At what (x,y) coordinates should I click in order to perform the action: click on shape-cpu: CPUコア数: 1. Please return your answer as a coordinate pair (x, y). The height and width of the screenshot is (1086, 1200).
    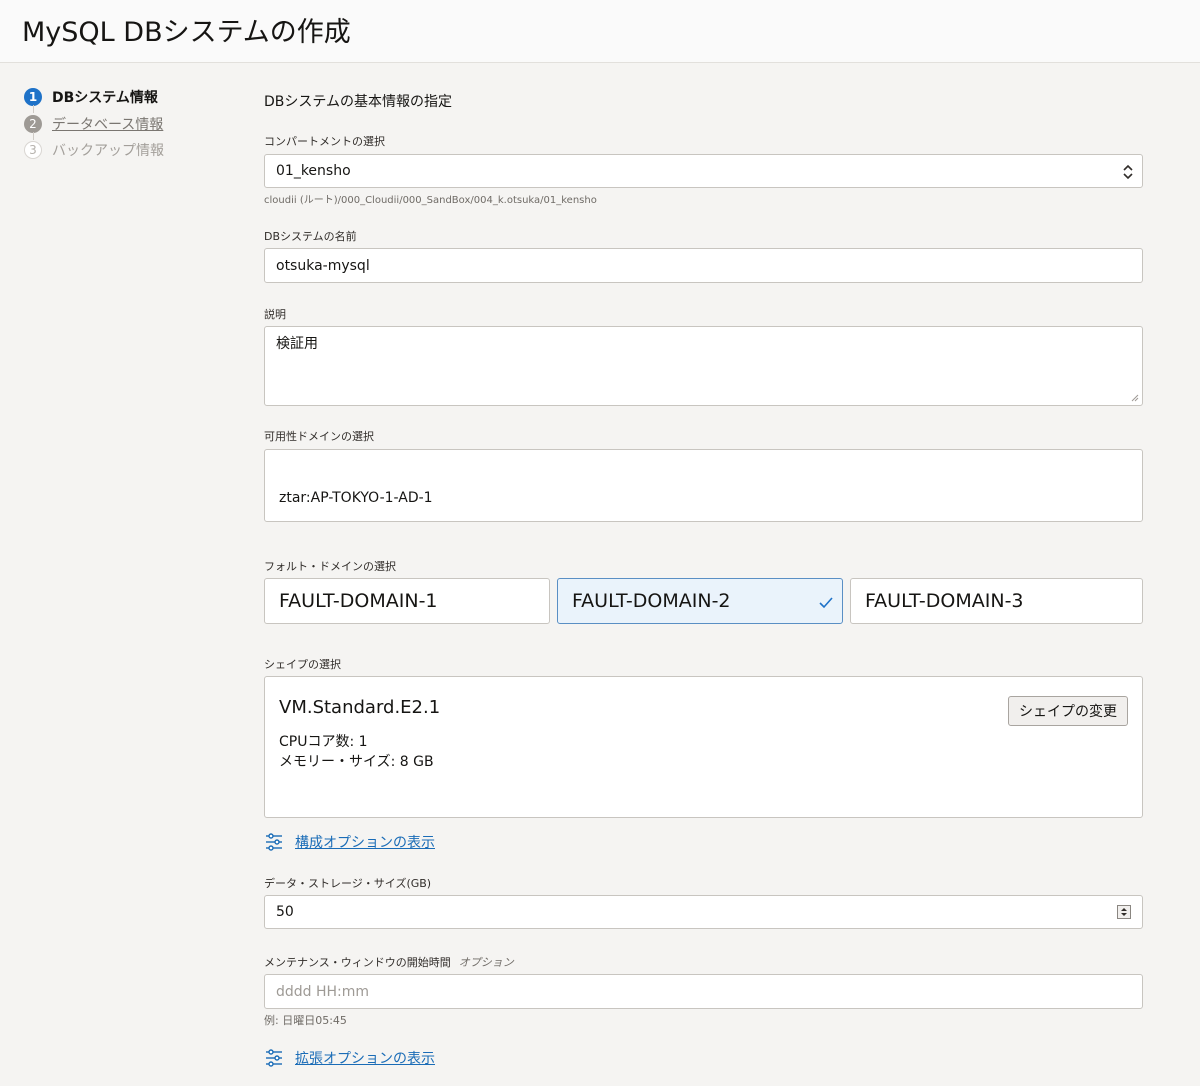
    Looking at the image, I should click on (323, 742).